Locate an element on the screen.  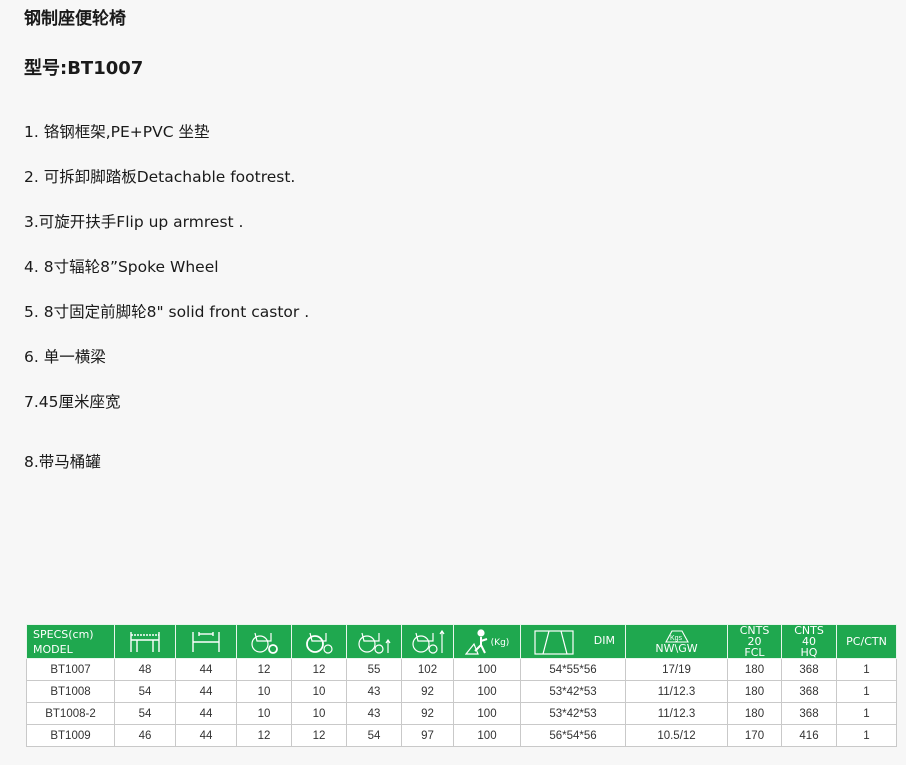
seat-height-icon is located at coordinates (374, 643).